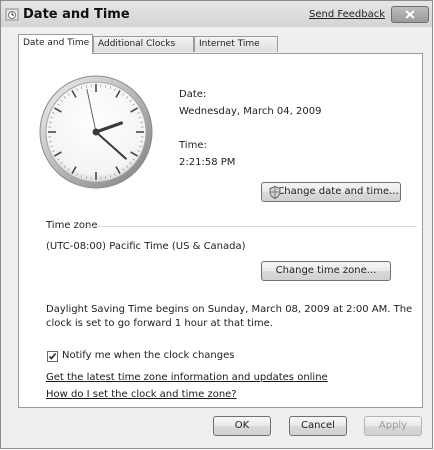  What do you see at coordinates (193, 94) in the screenshot?
I see `date-label: Date:` at bounding box center [193, 94].